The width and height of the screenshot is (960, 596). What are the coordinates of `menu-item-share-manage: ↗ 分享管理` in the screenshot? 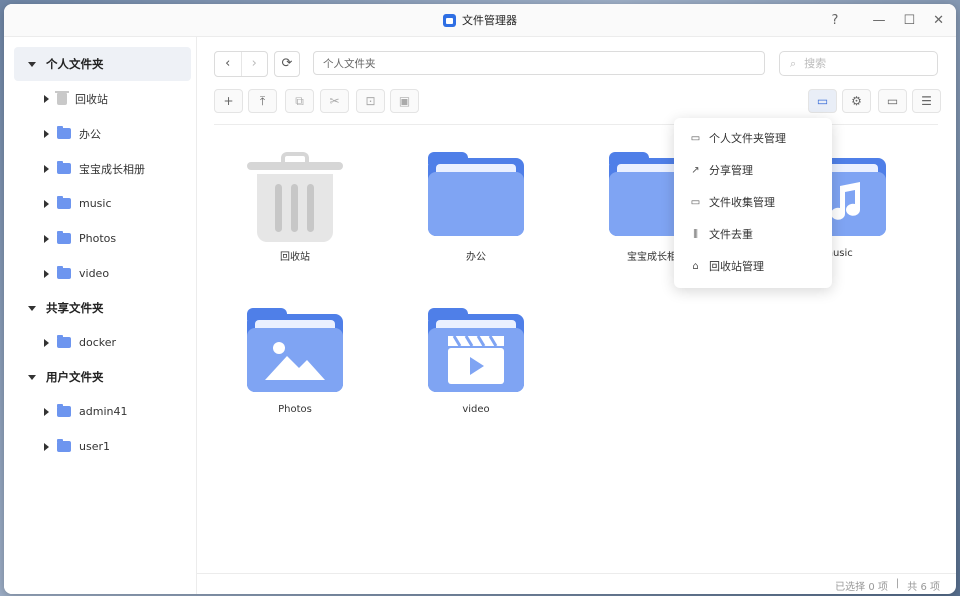 It's located at (753, 170).